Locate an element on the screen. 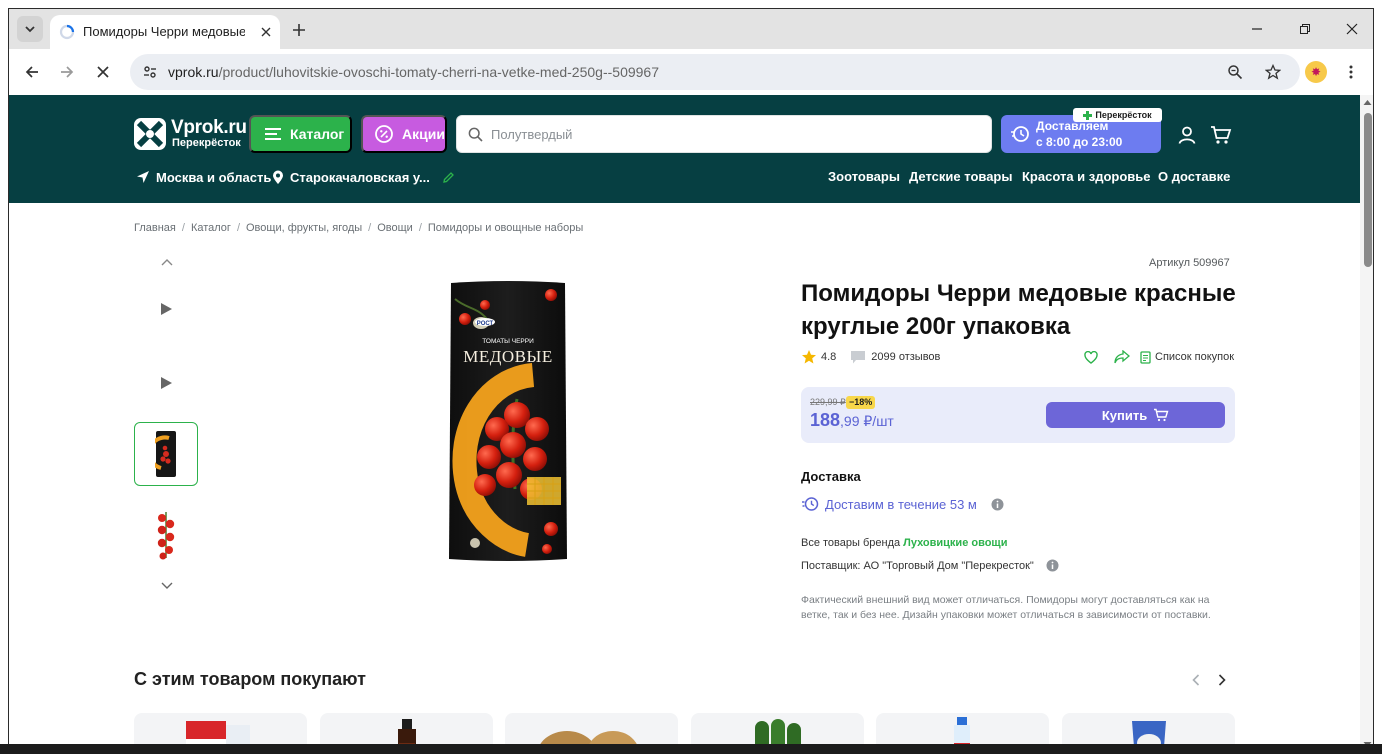  shopping-list-icon is located at coordinates (1145, 357).